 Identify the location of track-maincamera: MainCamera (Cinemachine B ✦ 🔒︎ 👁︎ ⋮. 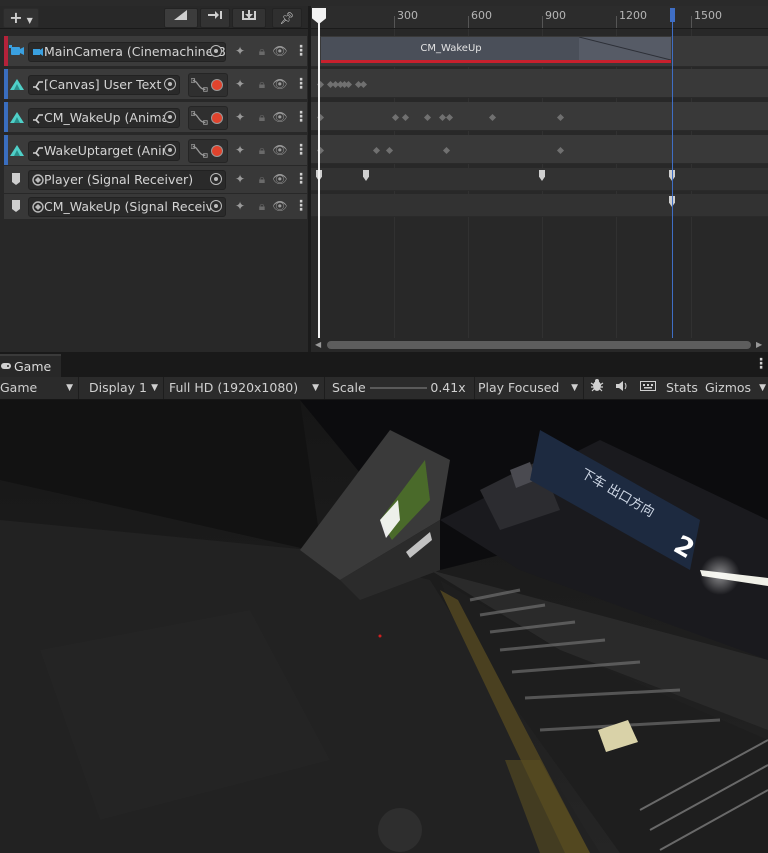
(156, 51).